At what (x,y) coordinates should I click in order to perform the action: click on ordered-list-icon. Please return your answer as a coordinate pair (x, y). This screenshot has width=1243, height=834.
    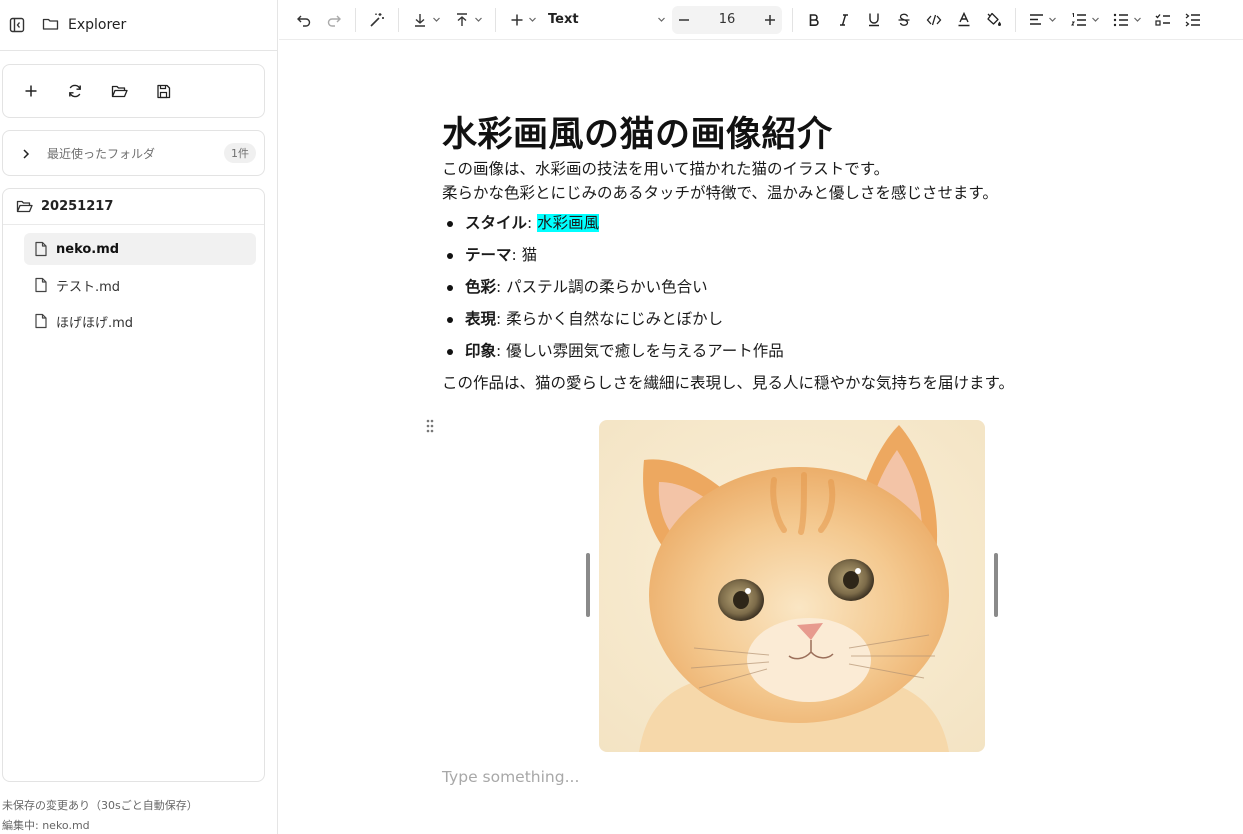
    Looking at the image, I should click on (1078, 19).